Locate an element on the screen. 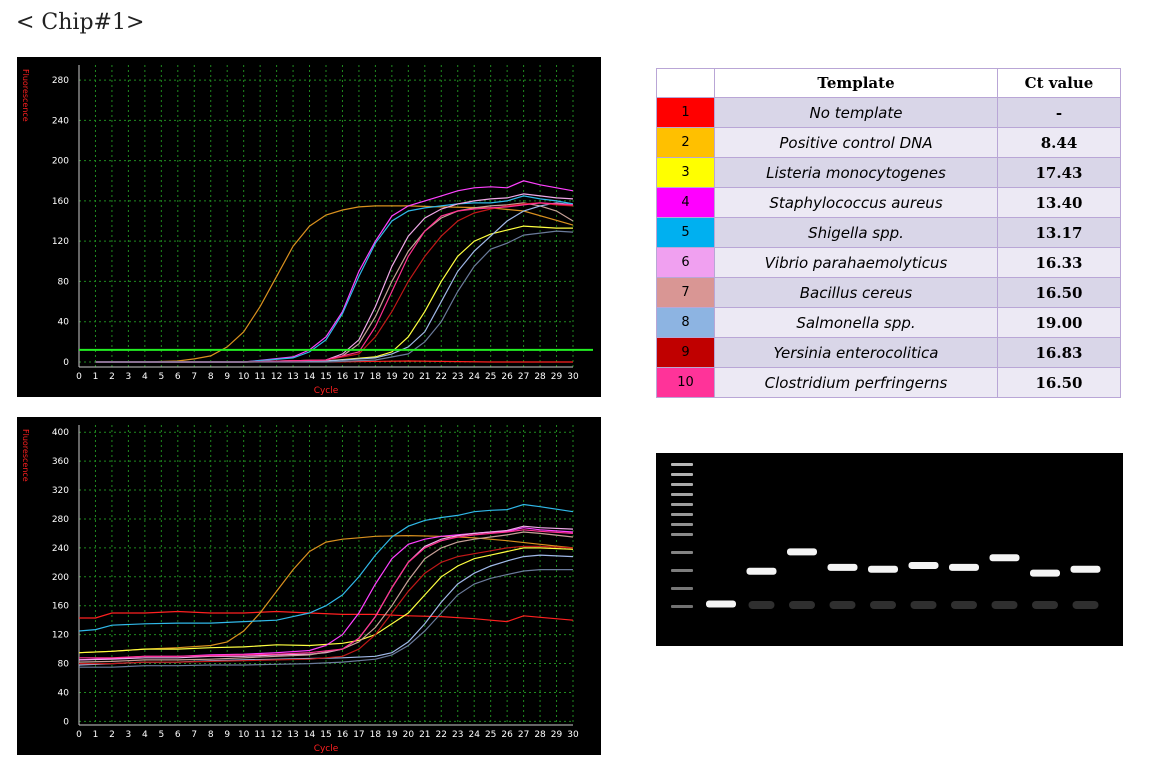 The height and width of the screenshot is (759, 1155). table-row: 2 Positive control DNA 8.44 is located at coordinates (888, 142).